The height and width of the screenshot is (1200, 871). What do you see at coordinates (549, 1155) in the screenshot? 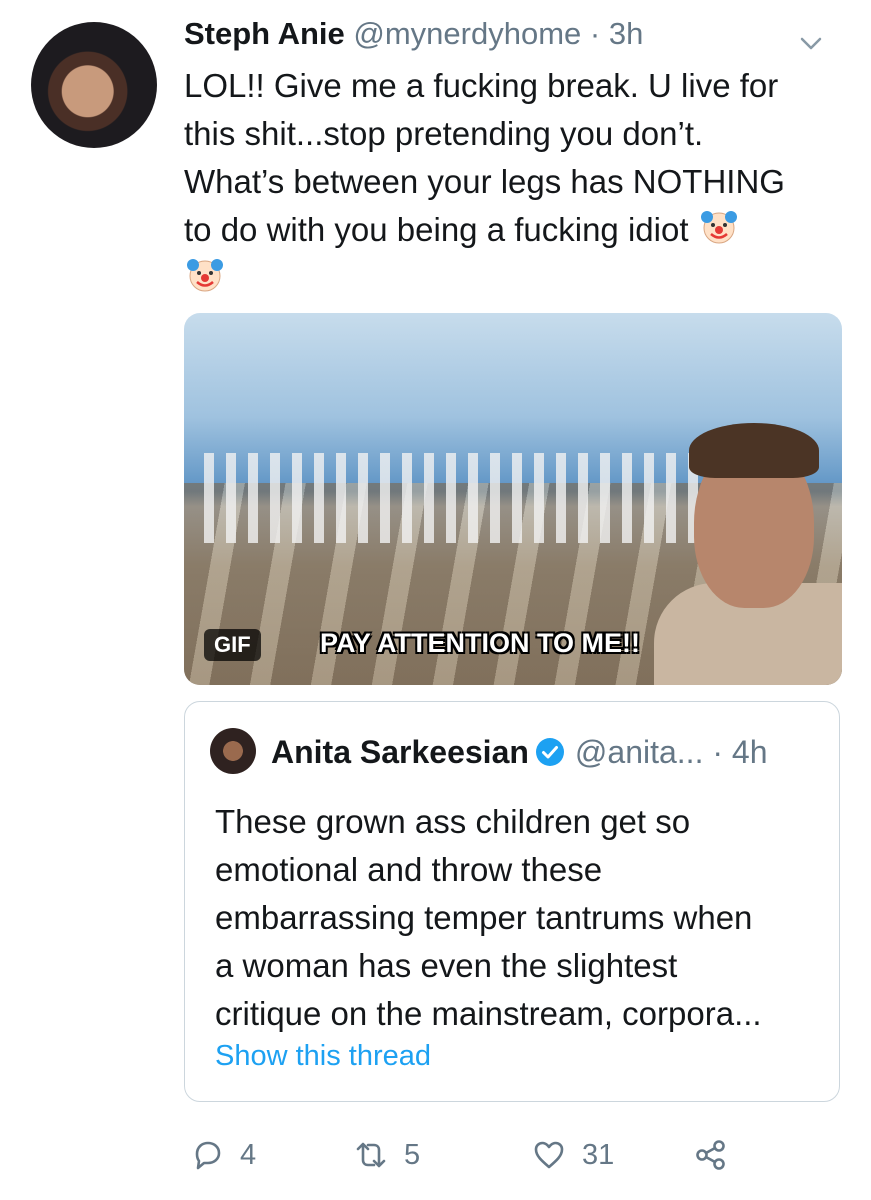
I see `heart-icon` at bounding box center [549, 1155].